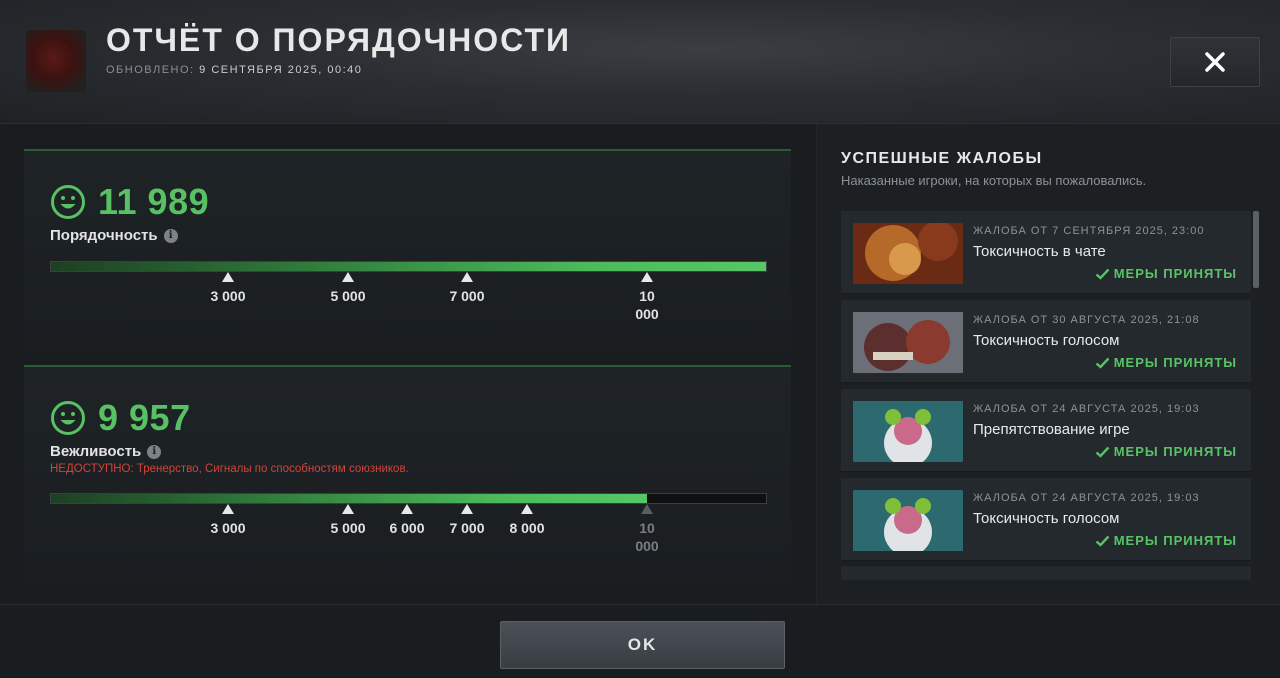 Image resolution: width=1280 pixels, height=678 pixels. Describe the element at coordinates (150, 70) in the screenshot. I see `updated-label: ОБНОВЛЕНО:` at that location.